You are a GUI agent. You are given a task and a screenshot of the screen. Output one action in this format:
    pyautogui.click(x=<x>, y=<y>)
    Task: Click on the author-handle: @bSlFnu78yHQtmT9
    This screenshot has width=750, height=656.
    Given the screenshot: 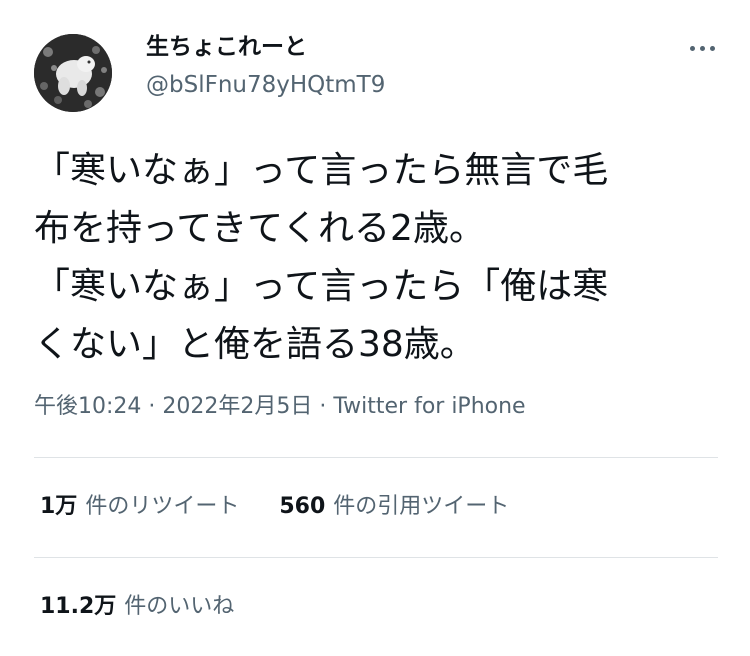 What is the action you would take?
    pyautogui.click(x=265, y=85)
    